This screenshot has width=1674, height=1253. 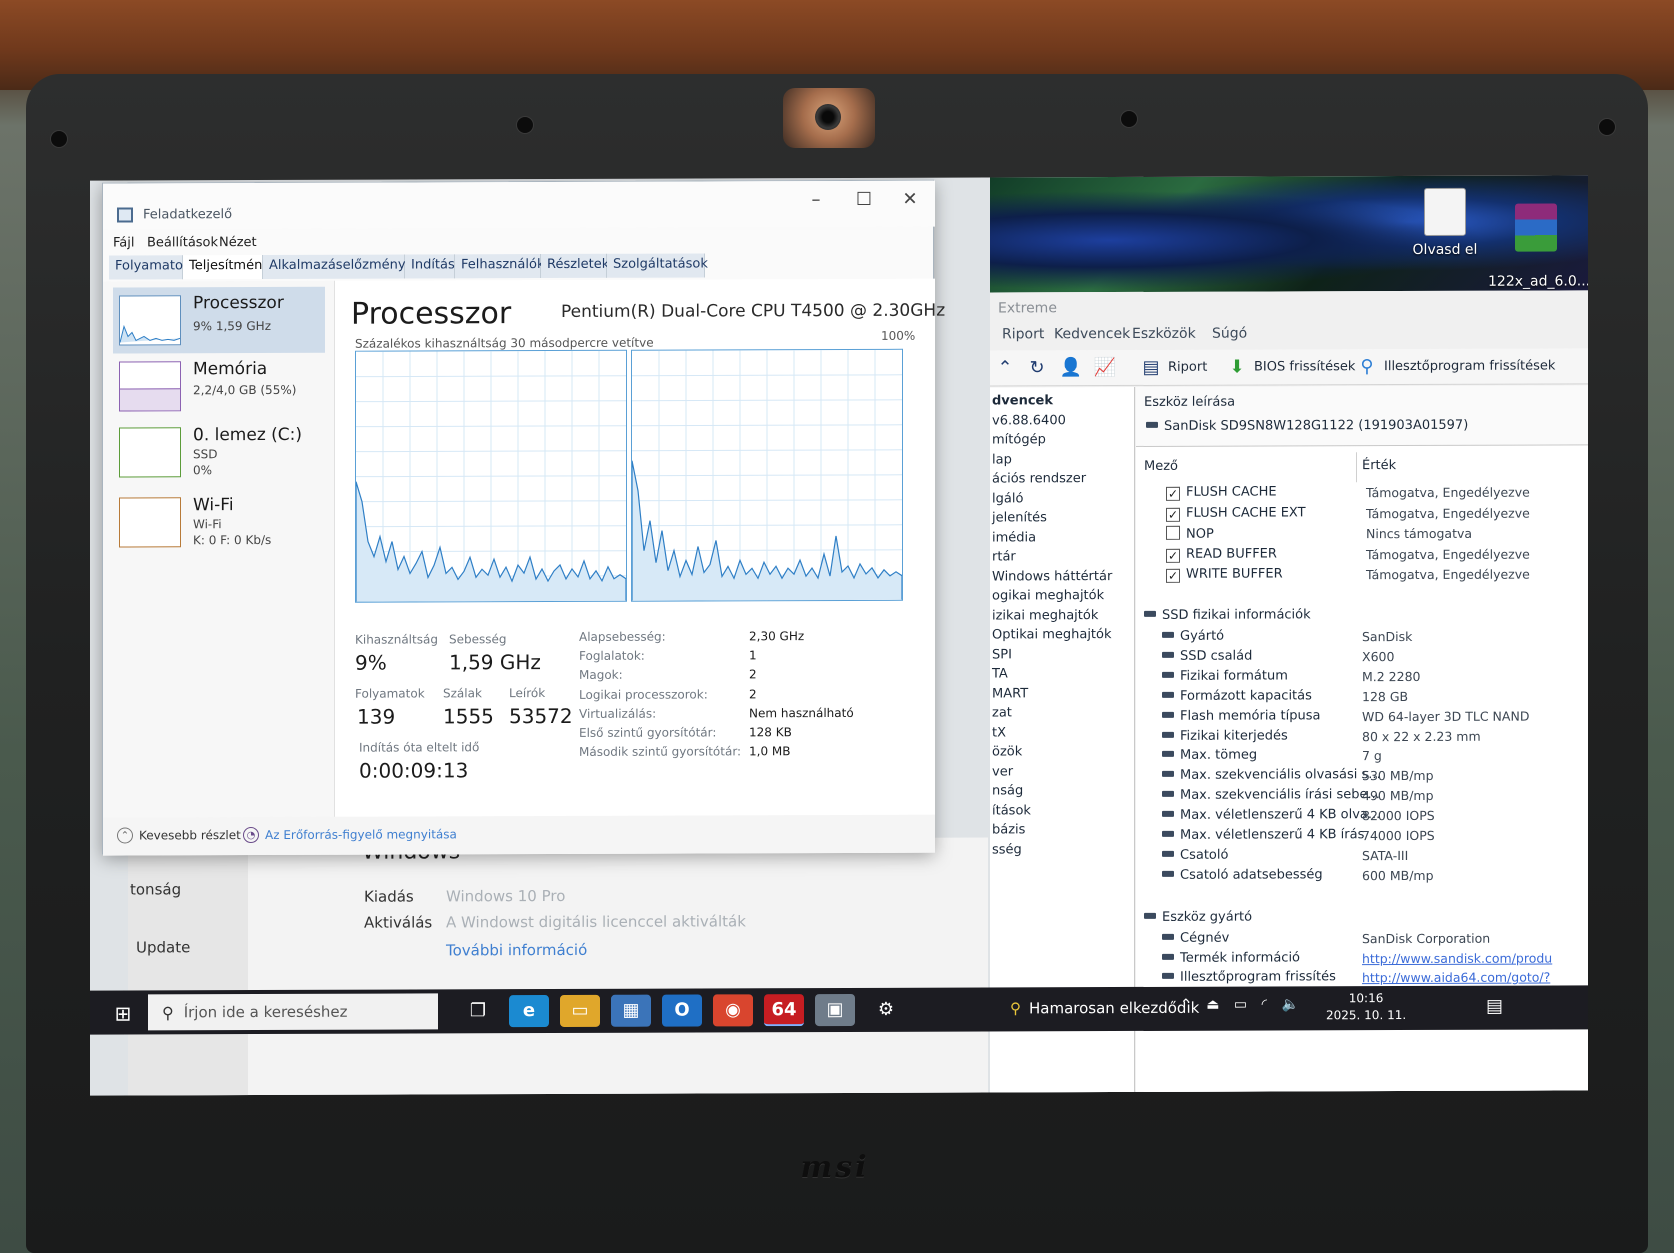 I want to click on tree-item: lgáló, so click(x=1007, y=498).